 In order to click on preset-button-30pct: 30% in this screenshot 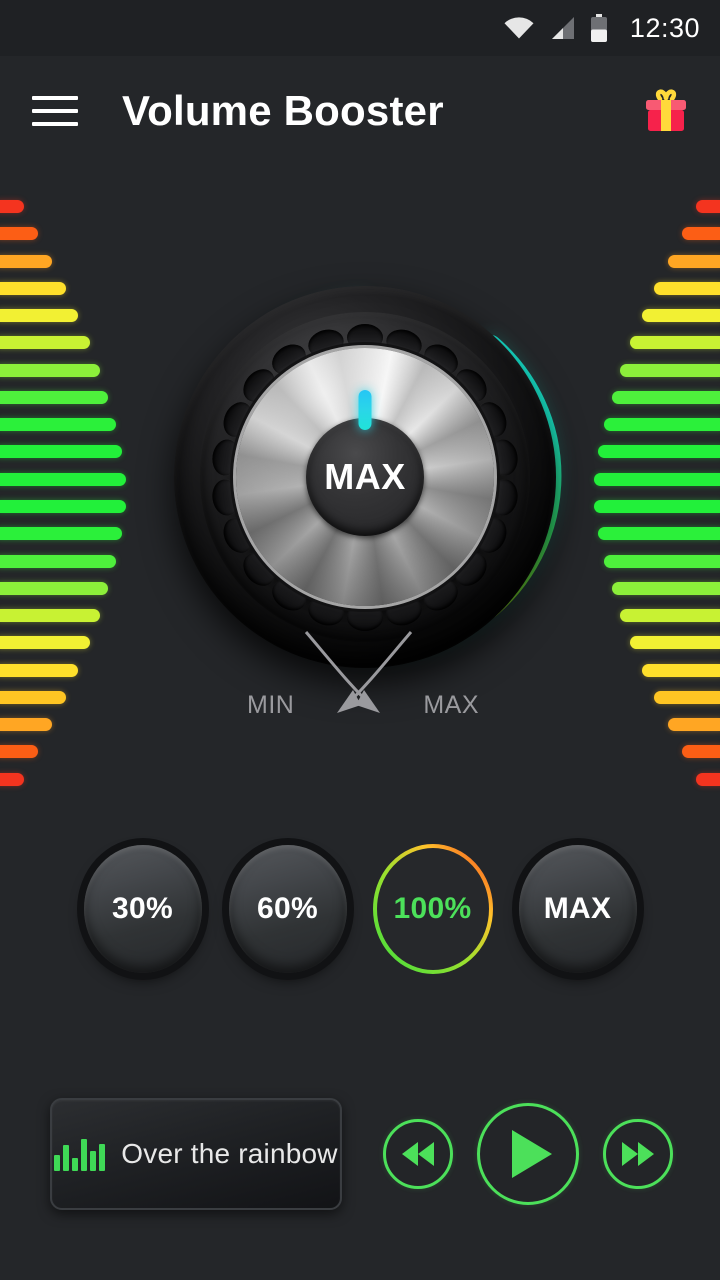, I will do `click(142, 909)`.